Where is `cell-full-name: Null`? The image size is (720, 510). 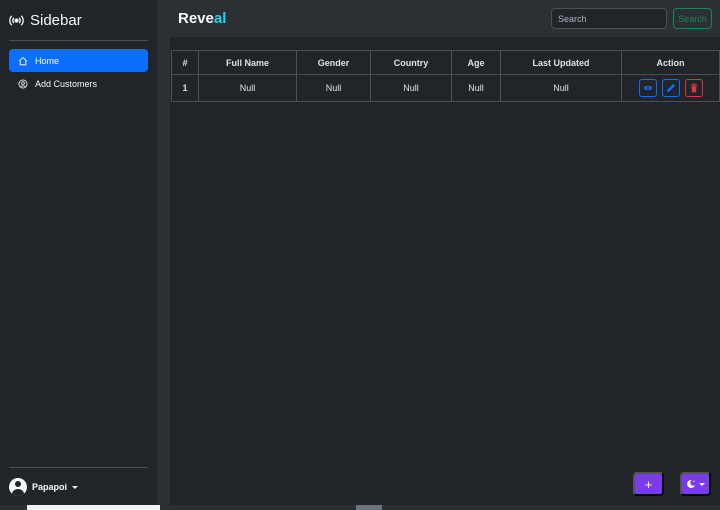
cell-full-name: Null is located at coordinates (247, 88).